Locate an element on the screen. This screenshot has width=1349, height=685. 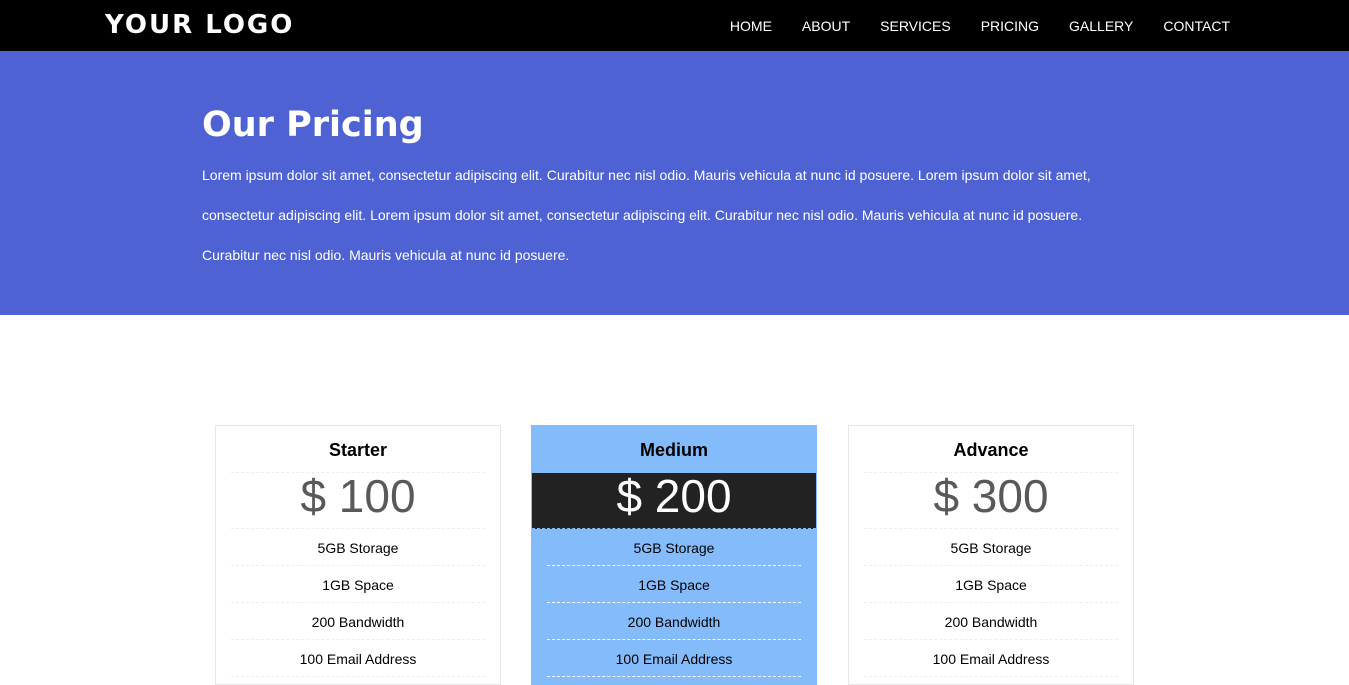
nav-about-link: ABOUT is located at coordinates (826, 26).